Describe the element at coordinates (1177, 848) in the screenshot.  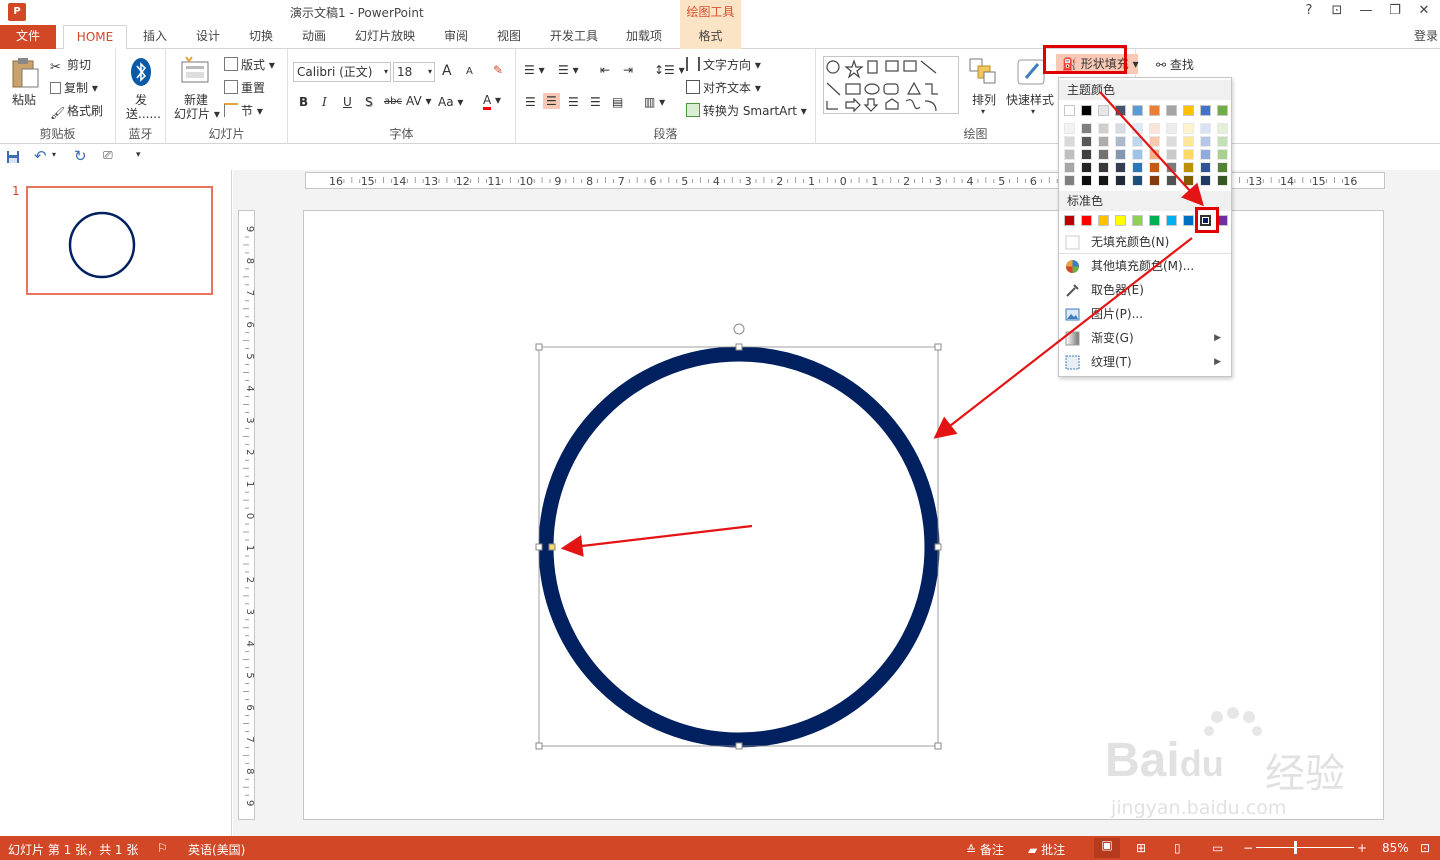
I see `reading-view-icon: ▯` at that location.